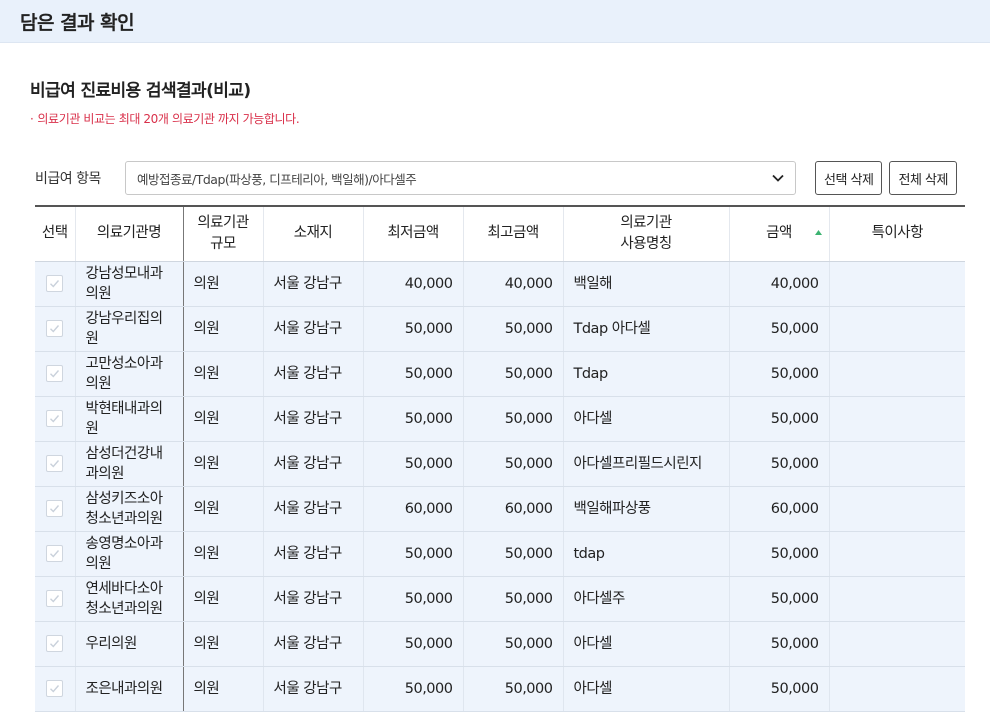 The image size is (990, 722). What do you see at coordinates (513, 284) in the screenshot?
I see `max-price: 40,000` at bounding box center [513, 284].